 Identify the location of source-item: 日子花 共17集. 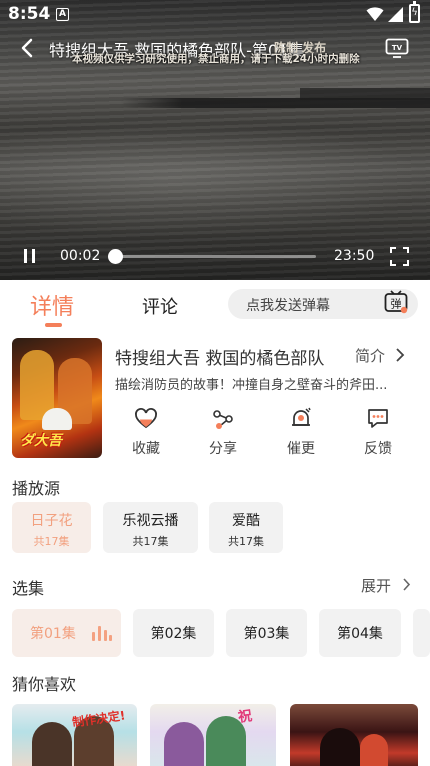
(51, 527).